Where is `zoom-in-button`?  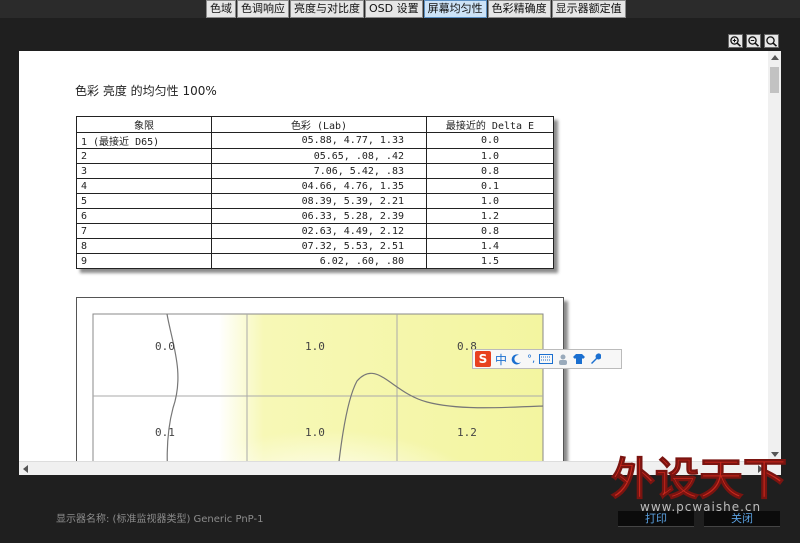
zoom-in-button is located at coordinates (735, 41).